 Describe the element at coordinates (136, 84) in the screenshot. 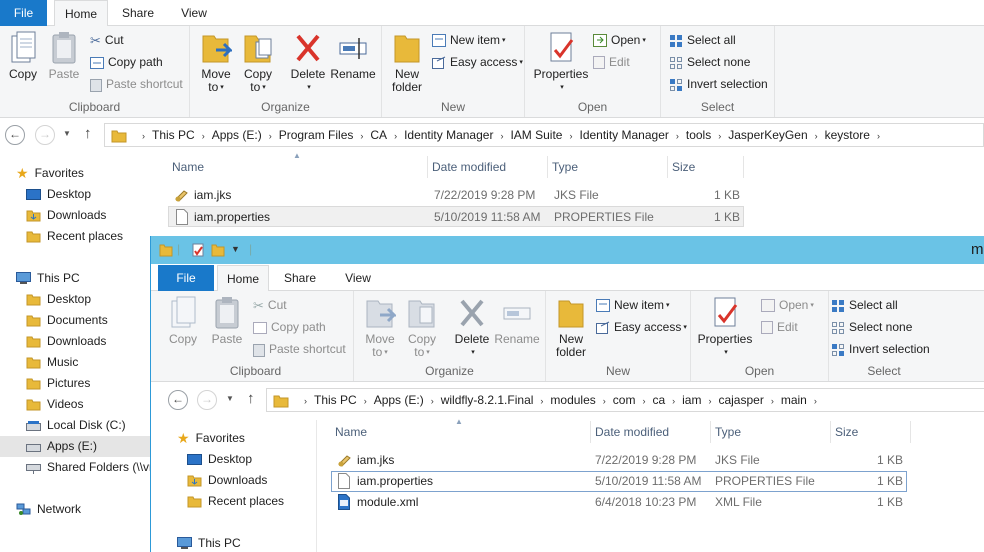

I see `paste-shortcut-button: Paste shortcut` at that location.